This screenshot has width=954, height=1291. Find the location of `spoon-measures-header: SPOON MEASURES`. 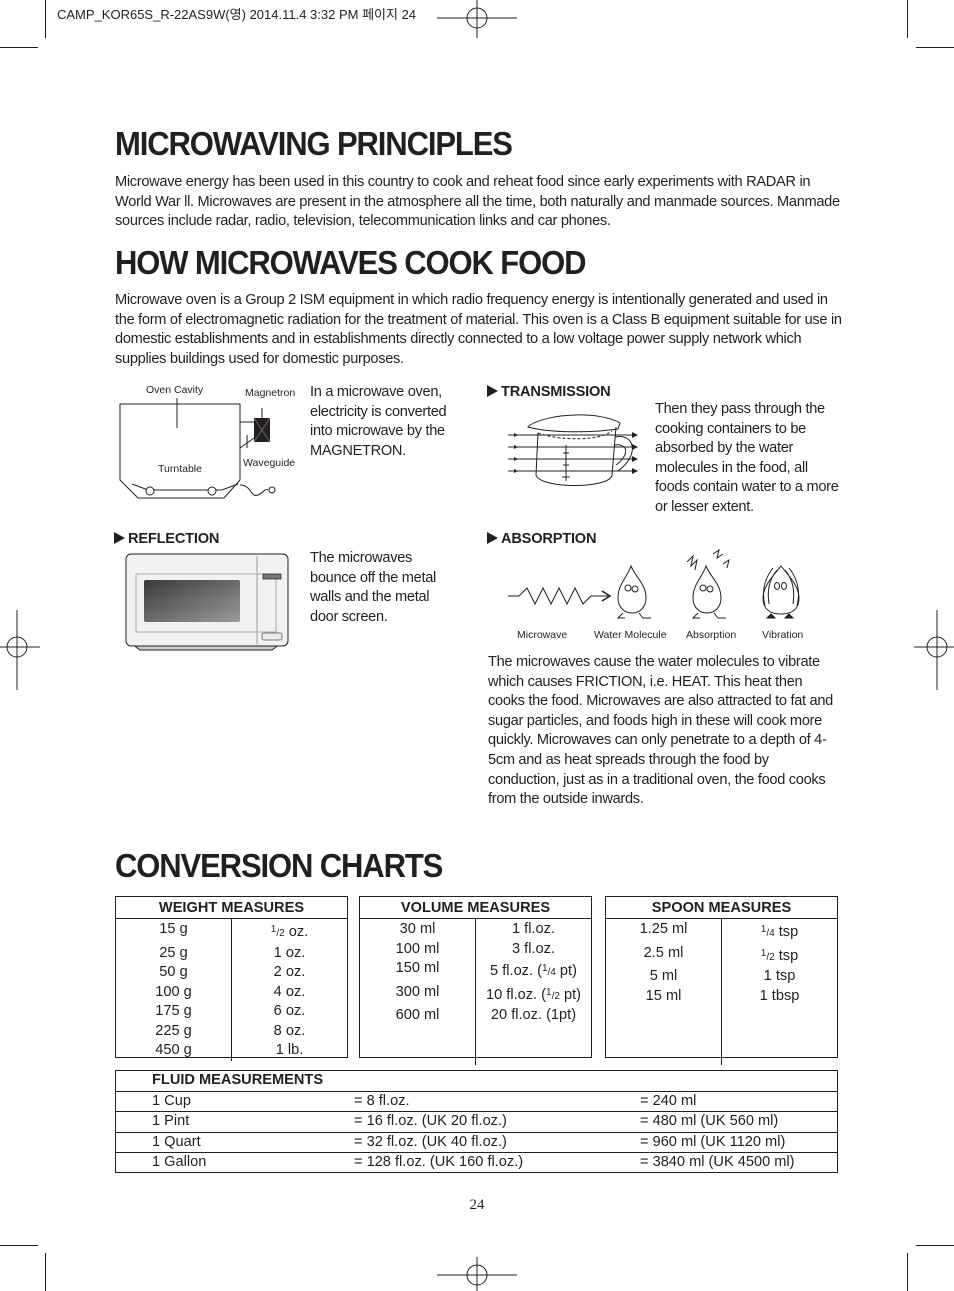

spoon-measures-header: SPOON MEASURES is located at coordinates (721, 908).